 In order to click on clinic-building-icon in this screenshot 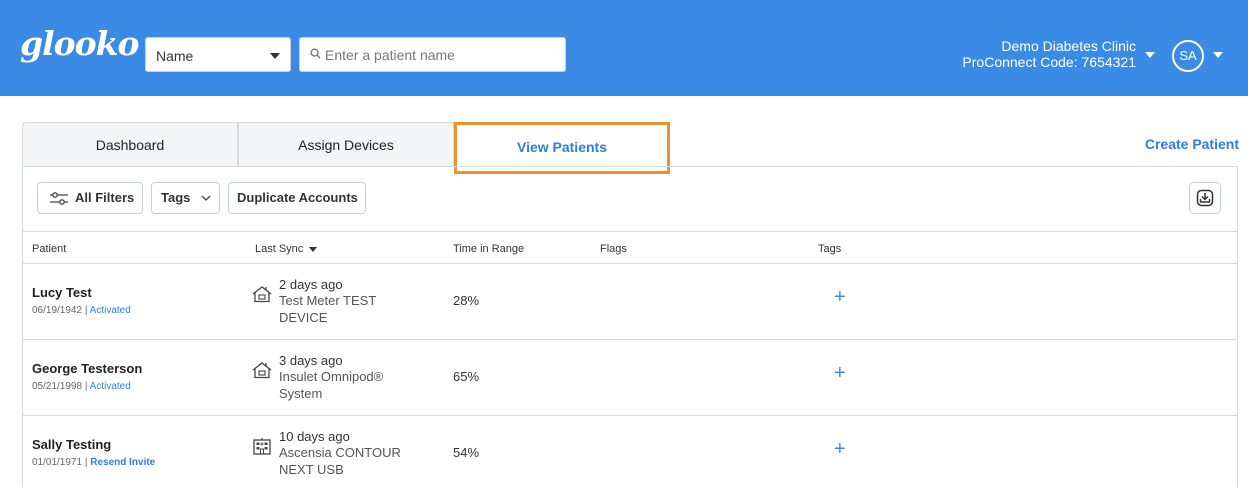, I will do `click(262, 446)`.